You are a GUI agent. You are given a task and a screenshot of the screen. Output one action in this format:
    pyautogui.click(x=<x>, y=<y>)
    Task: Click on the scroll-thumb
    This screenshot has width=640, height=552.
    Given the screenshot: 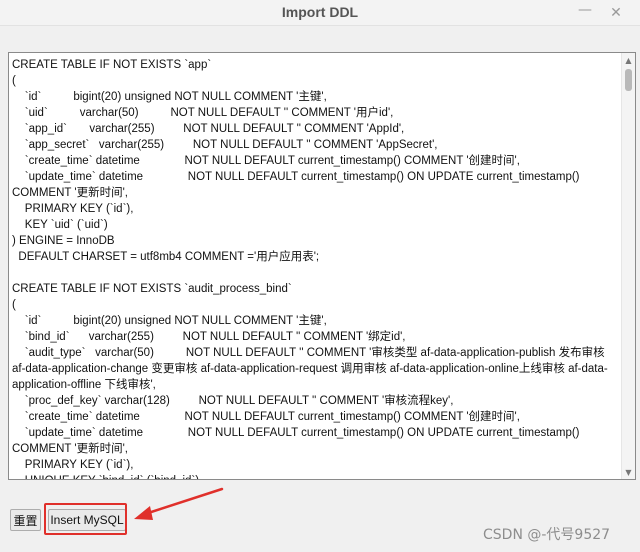 What is the action you would take?
    pyautogui.click(x=628, y=80)
    